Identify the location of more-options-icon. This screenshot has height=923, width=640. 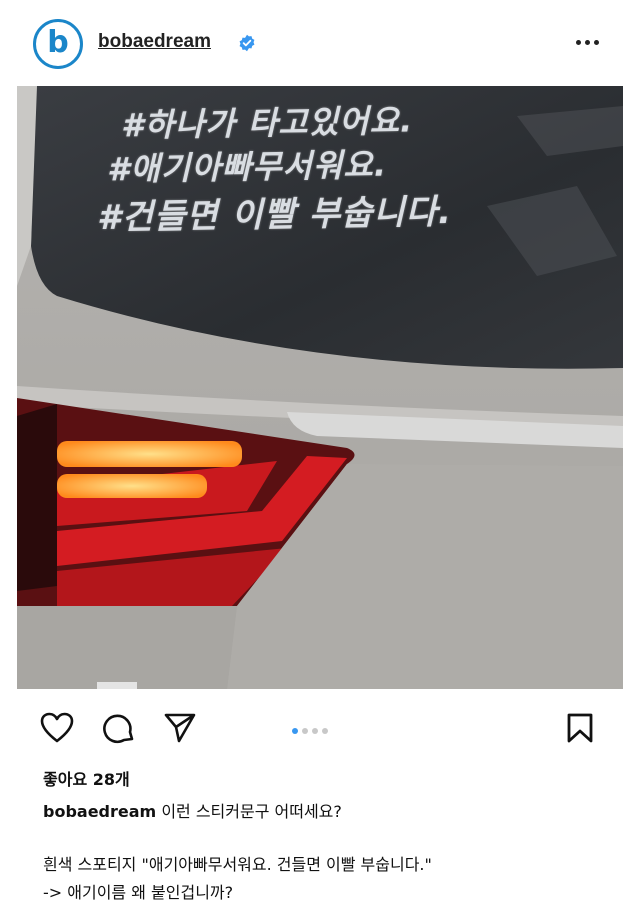
(588, 42).